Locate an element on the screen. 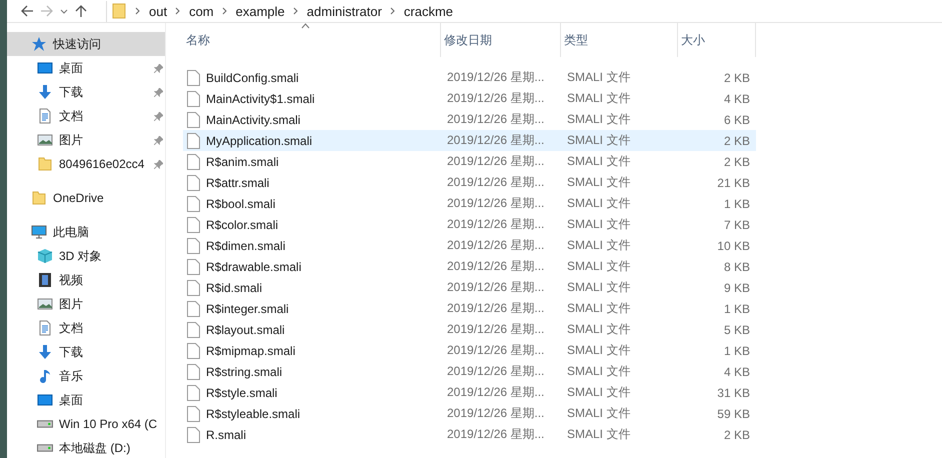  file-row: MainActivity.smali 2019/12/26 星期... SMALI 文件 6 KB is located at coordinates (469, 119).